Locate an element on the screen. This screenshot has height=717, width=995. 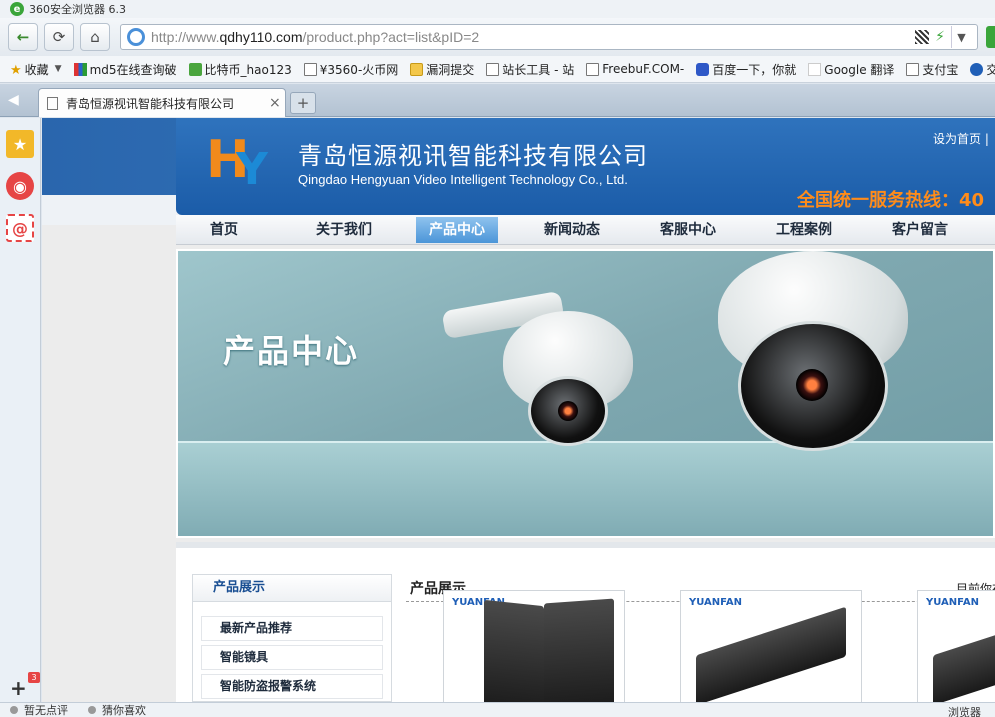
service-hotline: 全国统一服务热线：40 is located at coordinates (891, 200).